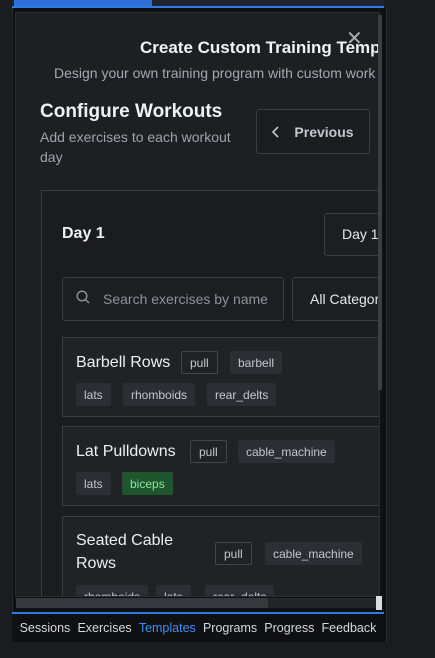  I want to click on muscle-tag-highlighted: biceps, so click(147, 483).